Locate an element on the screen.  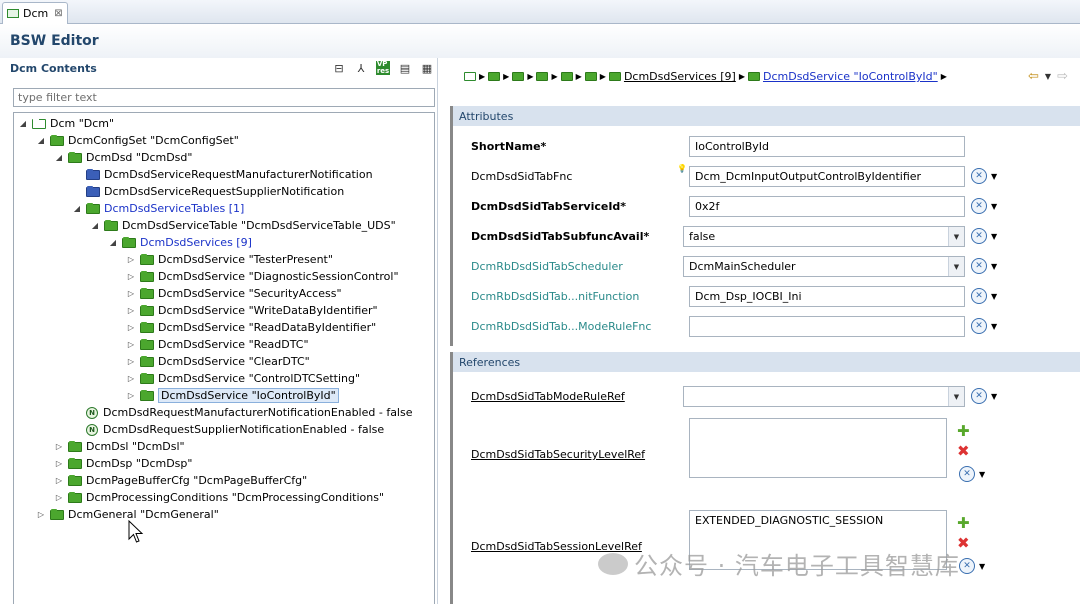
tree-item: ▷ DcmDsdService "ClearDTC" is located at coordinates (218, 361).